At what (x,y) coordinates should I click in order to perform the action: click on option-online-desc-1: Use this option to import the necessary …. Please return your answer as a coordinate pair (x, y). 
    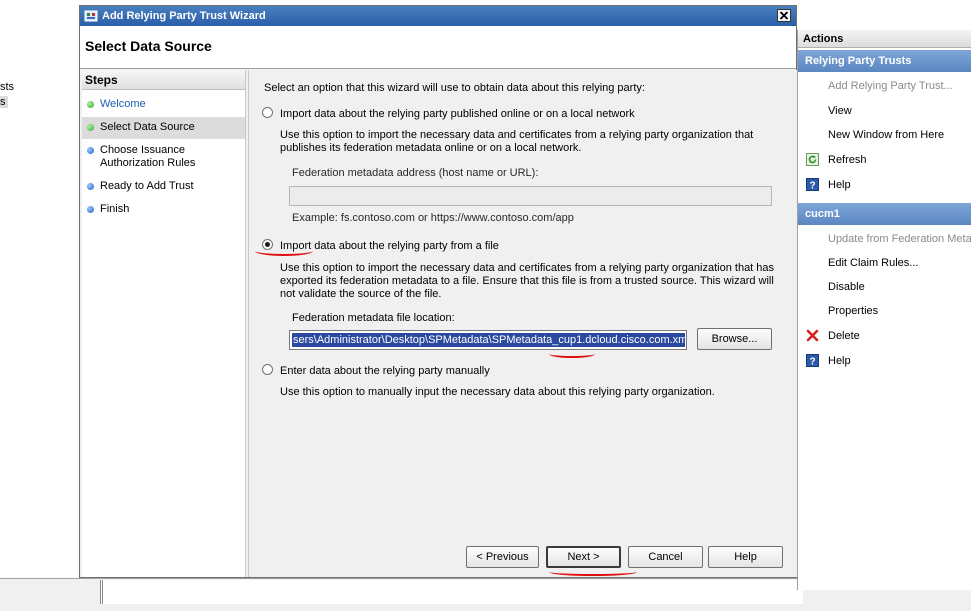
    Looking at the image, I should click on (517, 135).